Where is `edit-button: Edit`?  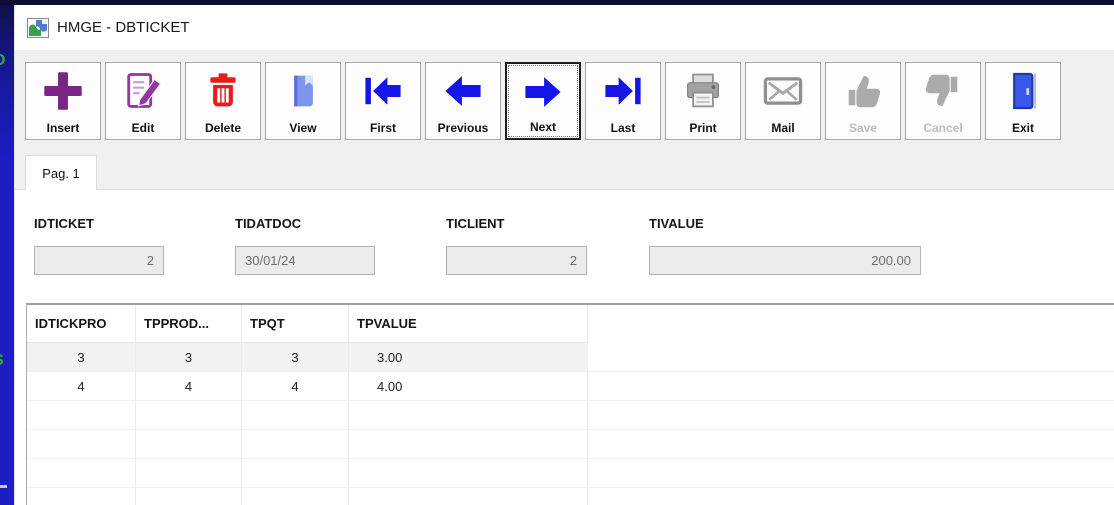
edit-button: Edit is located at coordinates (143, 101).